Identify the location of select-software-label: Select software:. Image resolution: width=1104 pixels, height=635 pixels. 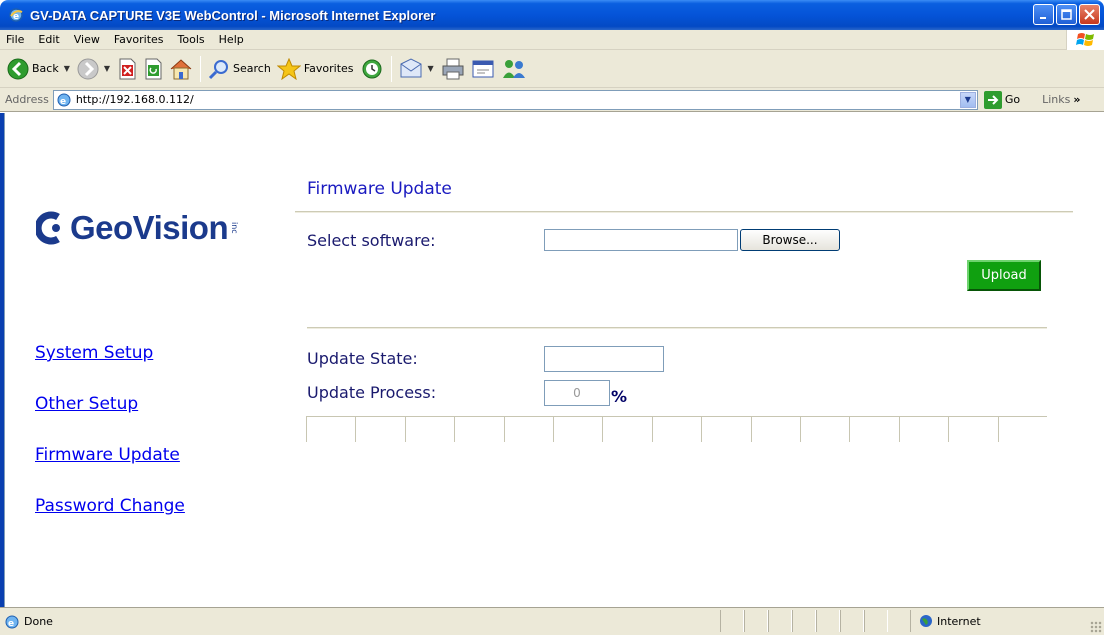
(371, 240).